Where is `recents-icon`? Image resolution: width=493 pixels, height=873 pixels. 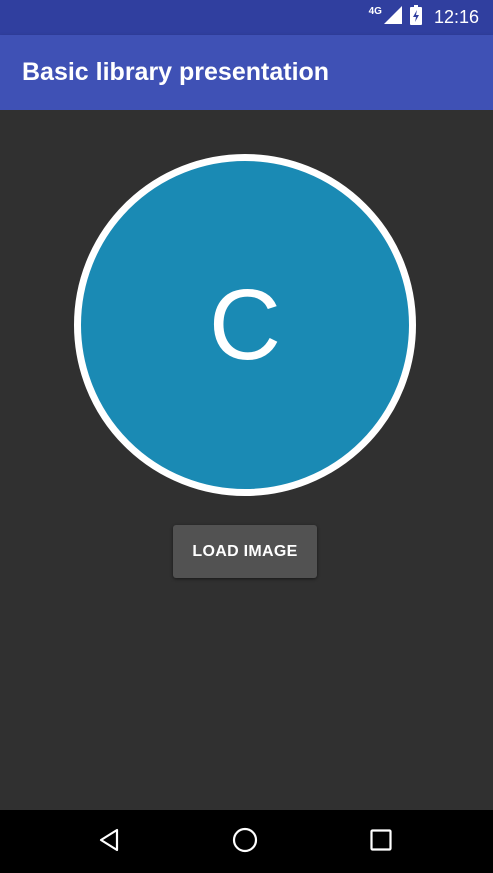 recents-icon is located at coordinates (381, 842).